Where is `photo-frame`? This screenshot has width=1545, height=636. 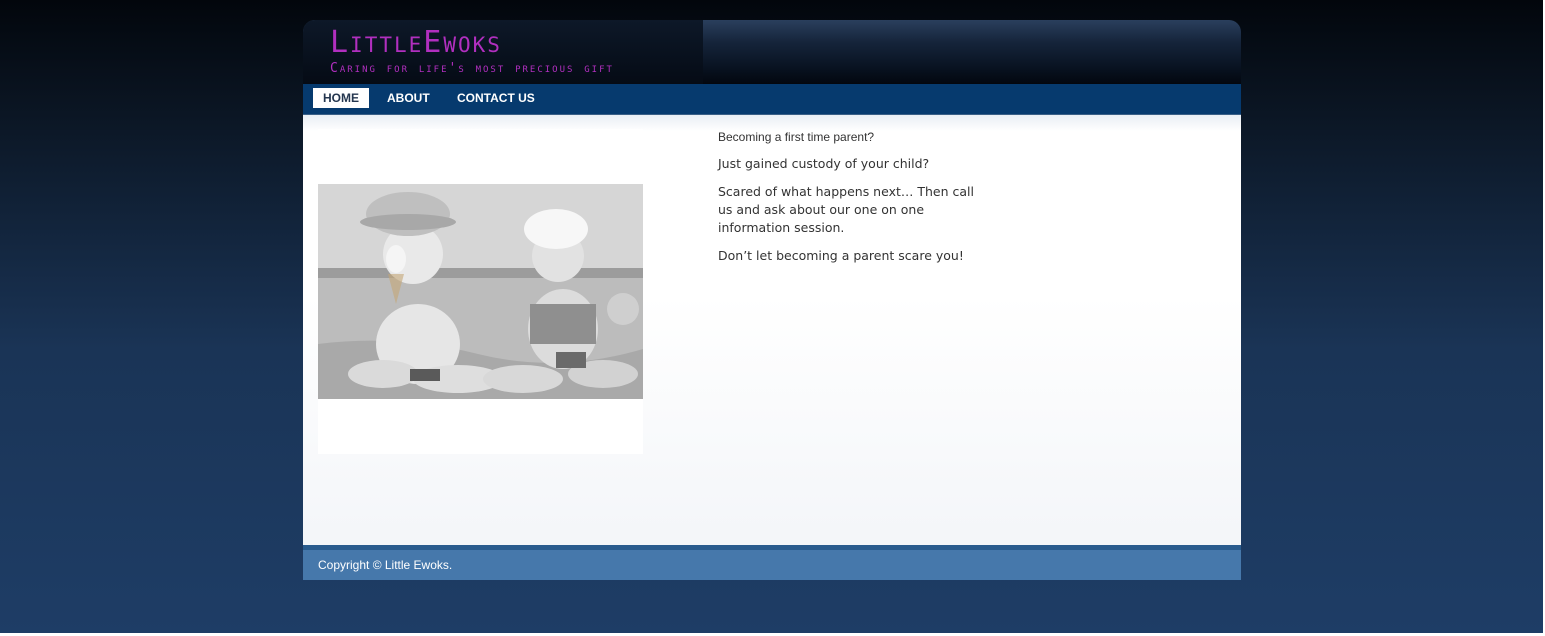
photo-frame is located at coordinates (480, 291).